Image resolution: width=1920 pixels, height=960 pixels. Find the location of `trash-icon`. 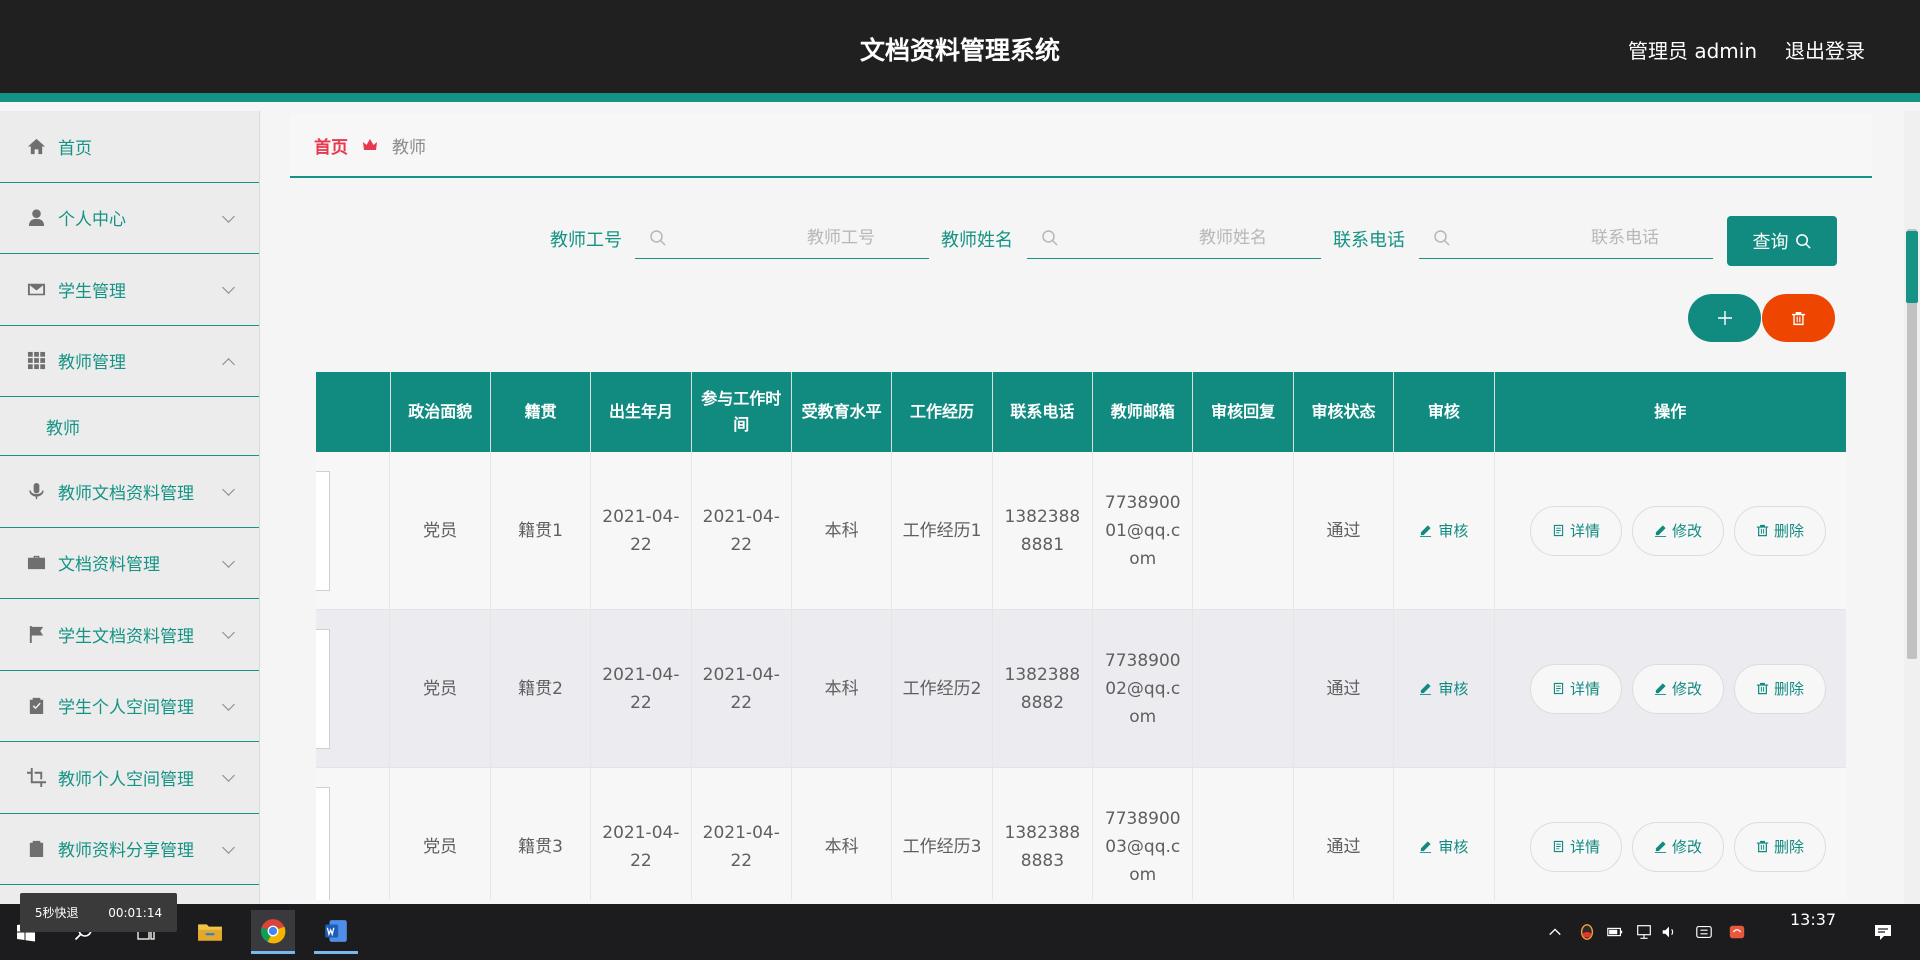

trash-icon is located at coordinates (1798, 318).